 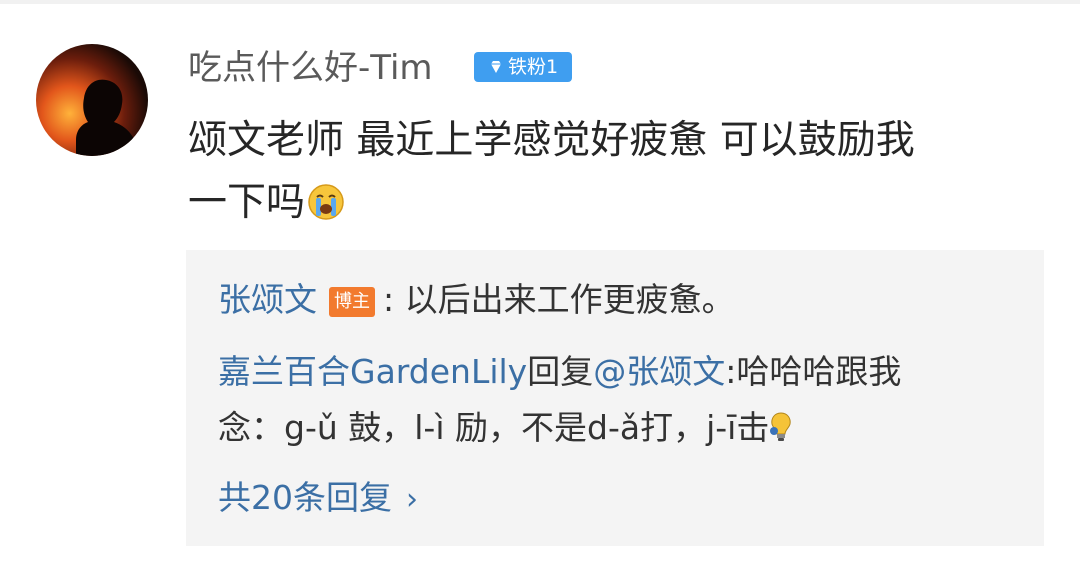 I want to click on fan-badge-label: 铁粉1, so click(x=533, y=67).